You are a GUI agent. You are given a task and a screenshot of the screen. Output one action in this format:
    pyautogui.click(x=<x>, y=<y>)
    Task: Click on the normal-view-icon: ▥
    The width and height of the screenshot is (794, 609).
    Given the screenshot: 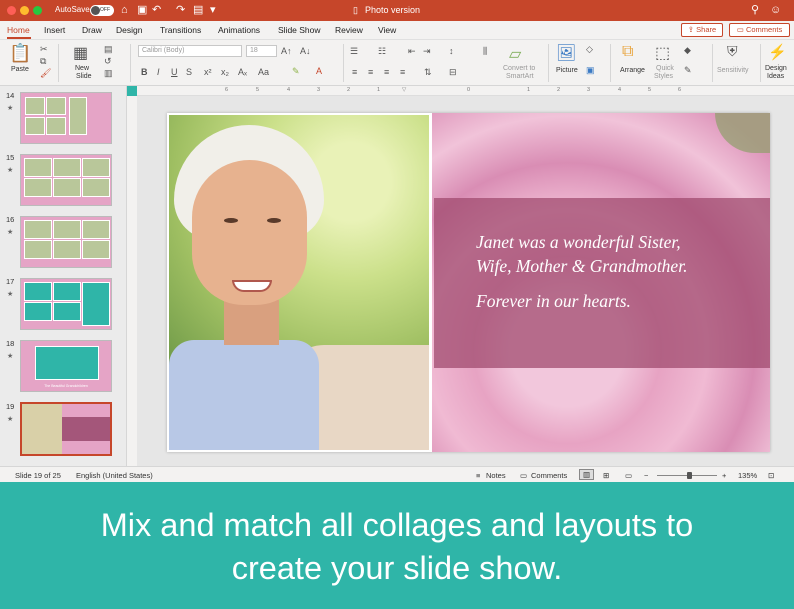 What is the action you would take?
    pyautogui.click(x=587, y=474)
    